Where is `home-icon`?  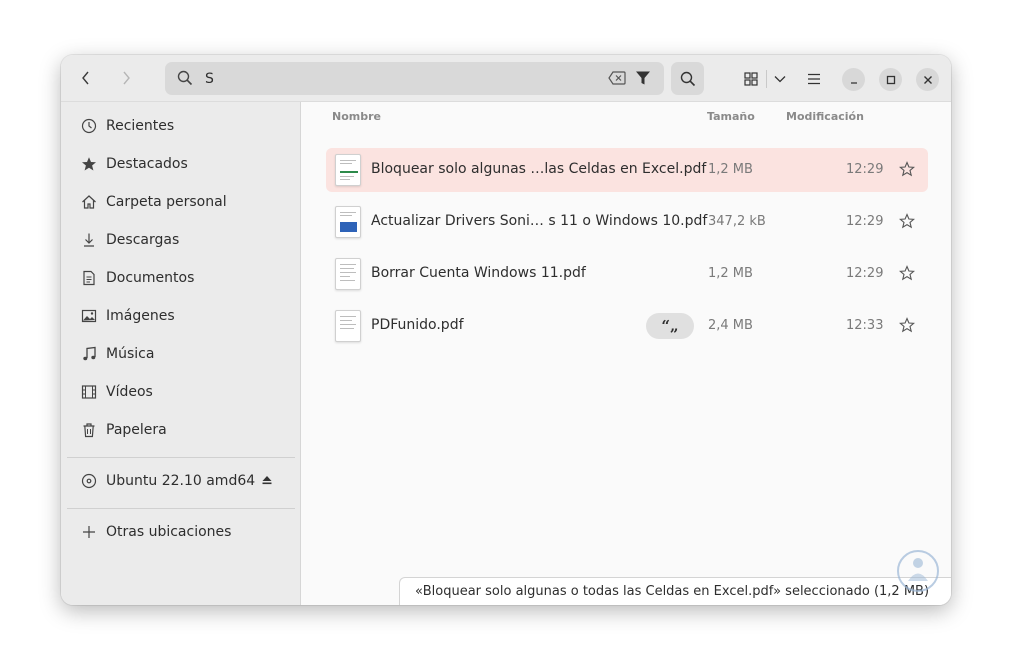 home-icon is located at coordinates (89, 202).